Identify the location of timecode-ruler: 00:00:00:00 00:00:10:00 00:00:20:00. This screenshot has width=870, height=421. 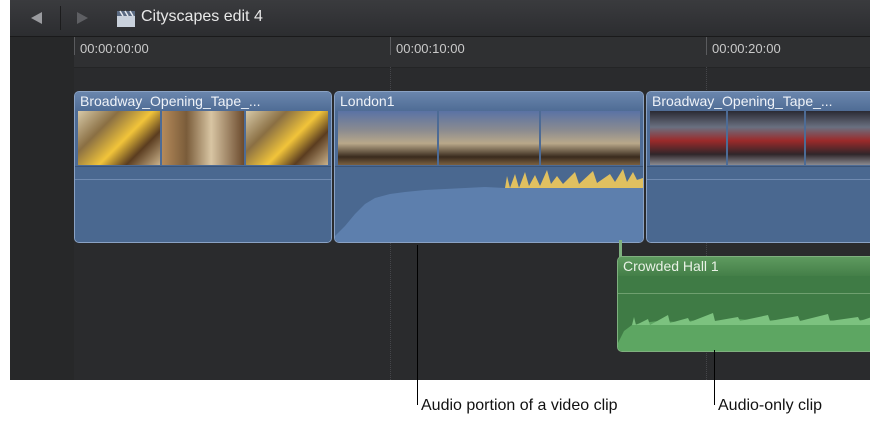
(440, 52).